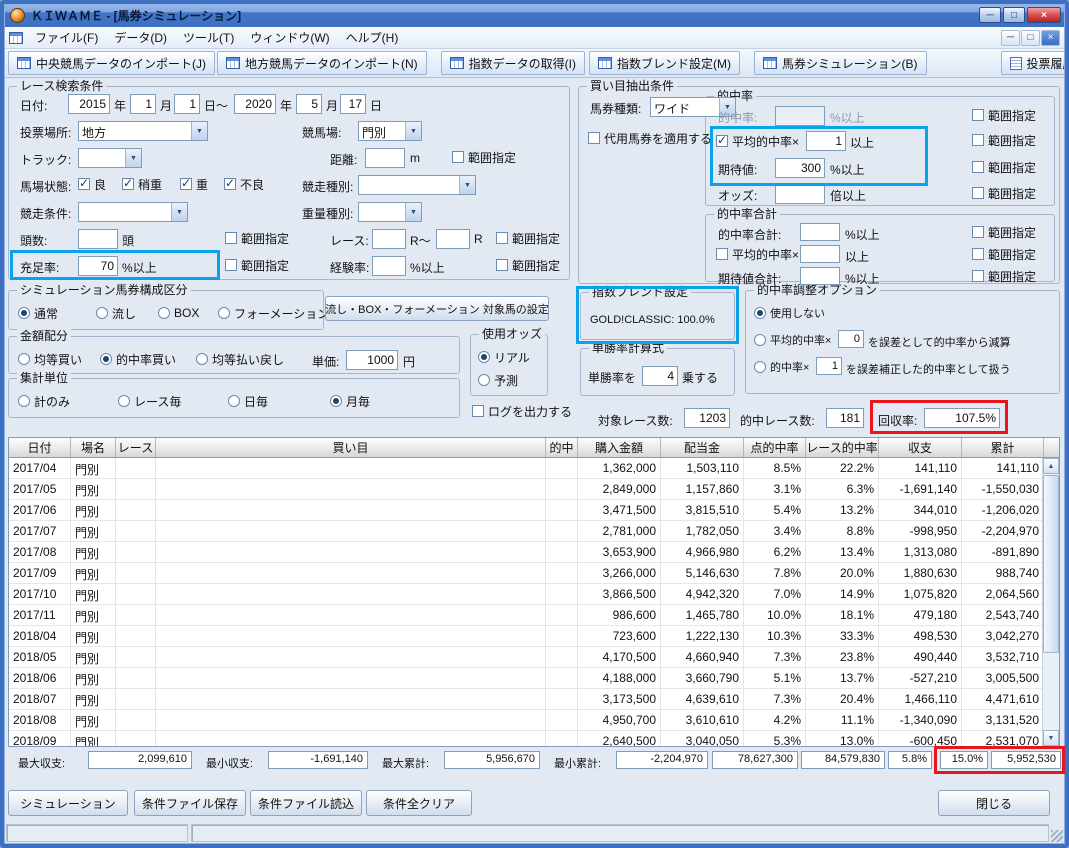 The height and width of the screenshot is (848, 1069). What do you see at coordinates (498, 380) in the screenshot?
I see `odds-predict-radio: 予測` at bounding box center [498, 380].